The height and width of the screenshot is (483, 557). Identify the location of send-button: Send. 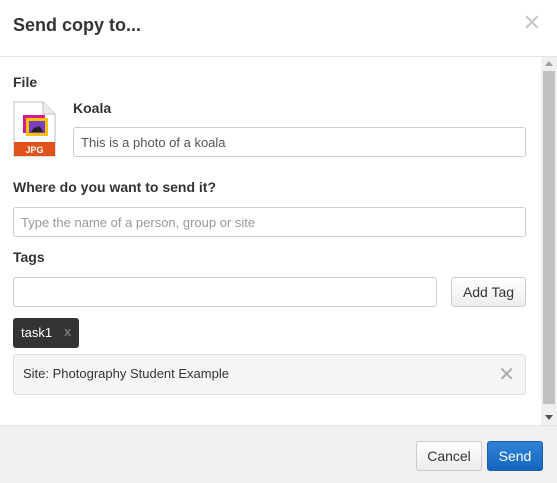
(515, 456).